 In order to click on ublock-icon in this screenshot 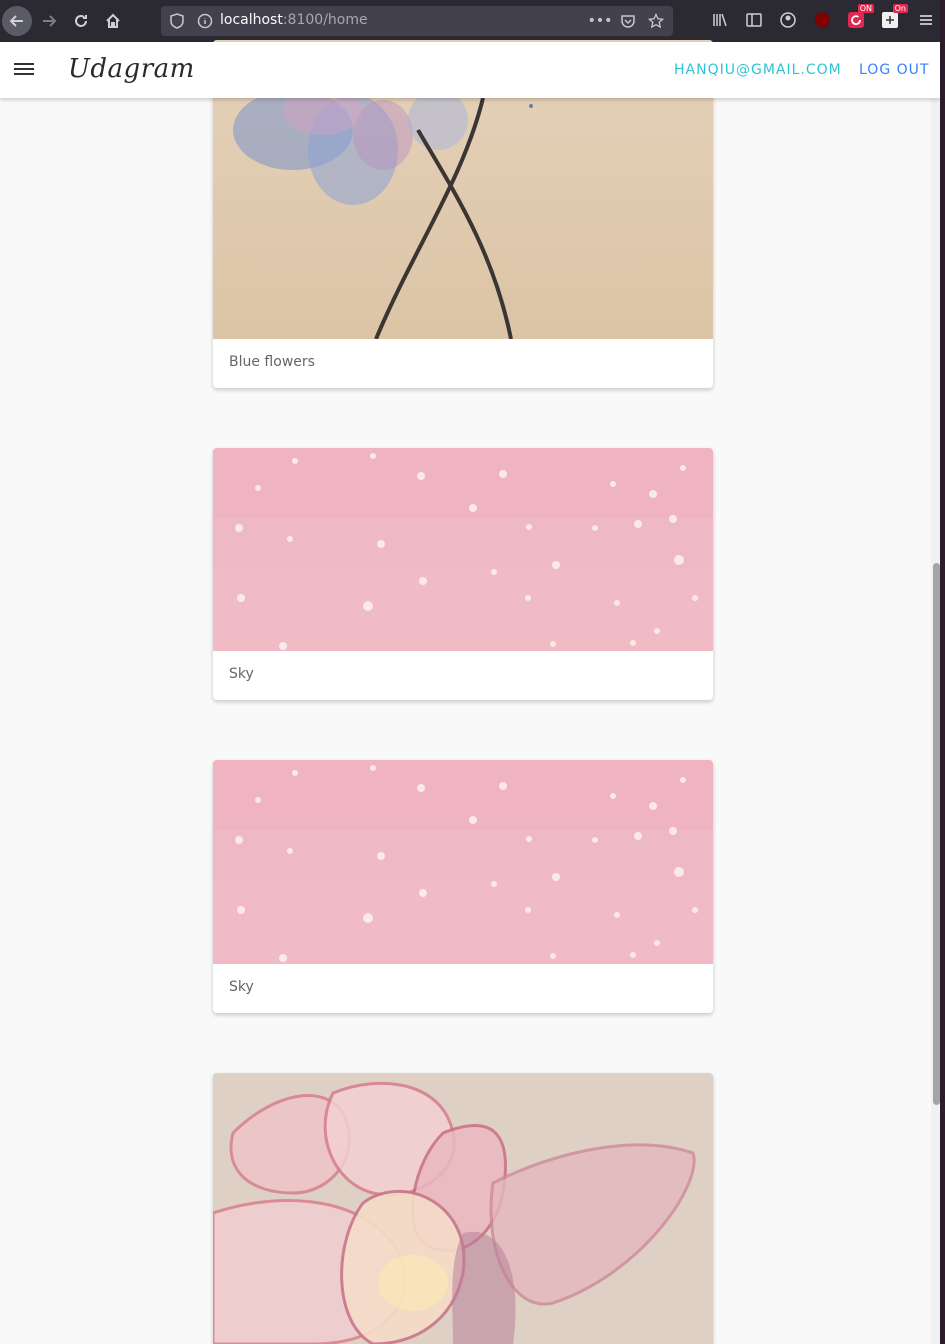, I will do `click(822, 20)`.